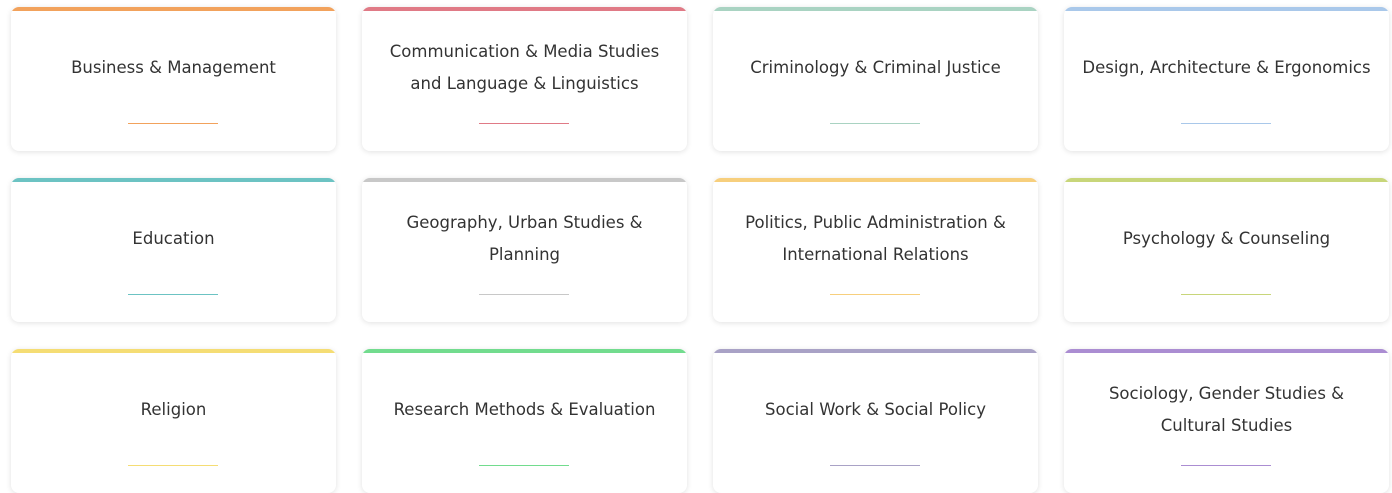  Describe the element at coordinates (173, 421) in the screenshot. I see `subject-card-religion: Religion` at that location.